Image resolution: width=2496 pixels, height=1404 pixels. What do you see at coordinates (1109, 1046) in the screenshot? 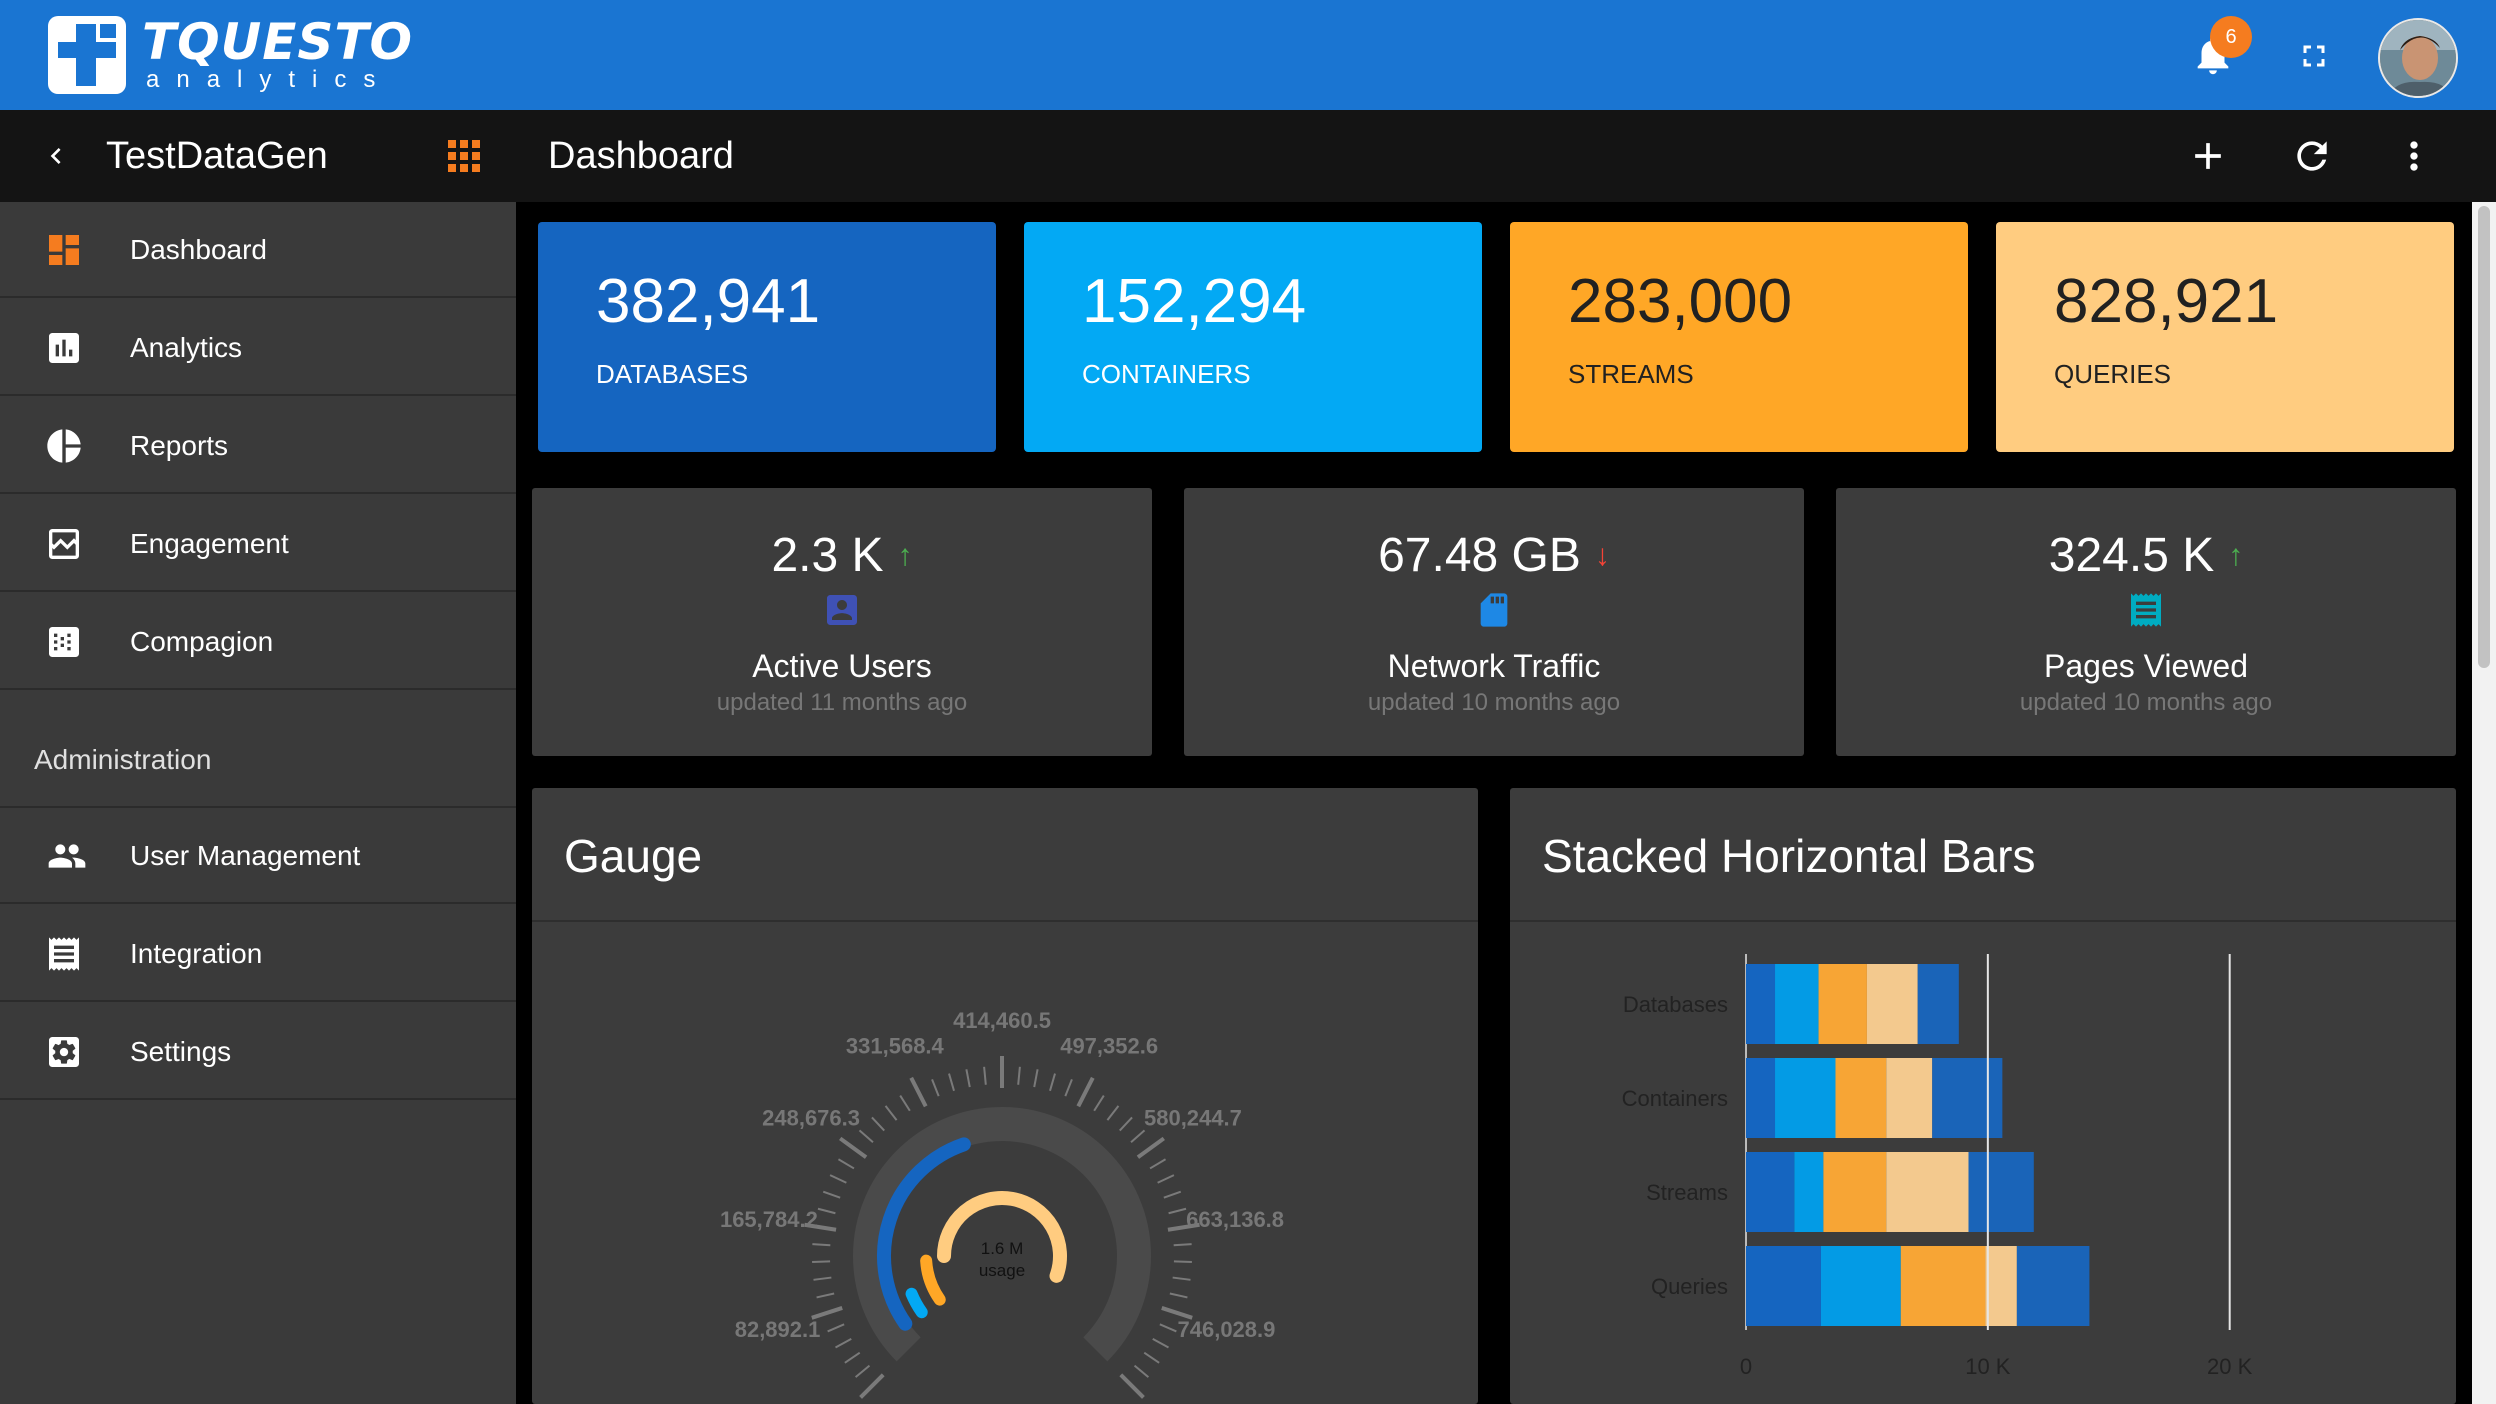
I see `gauge-tick-label: 497,352.6` at bounding box center [1109, 1046].